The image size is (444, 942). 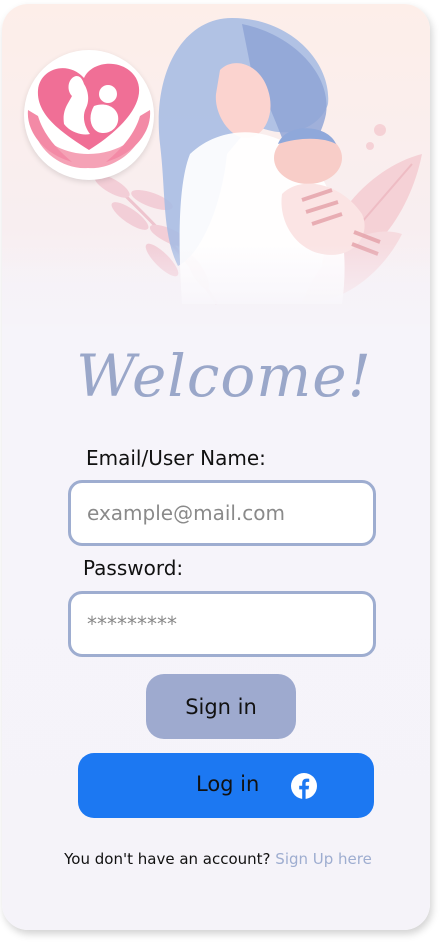 I want to click on password-field, so click(x=222, y=624).